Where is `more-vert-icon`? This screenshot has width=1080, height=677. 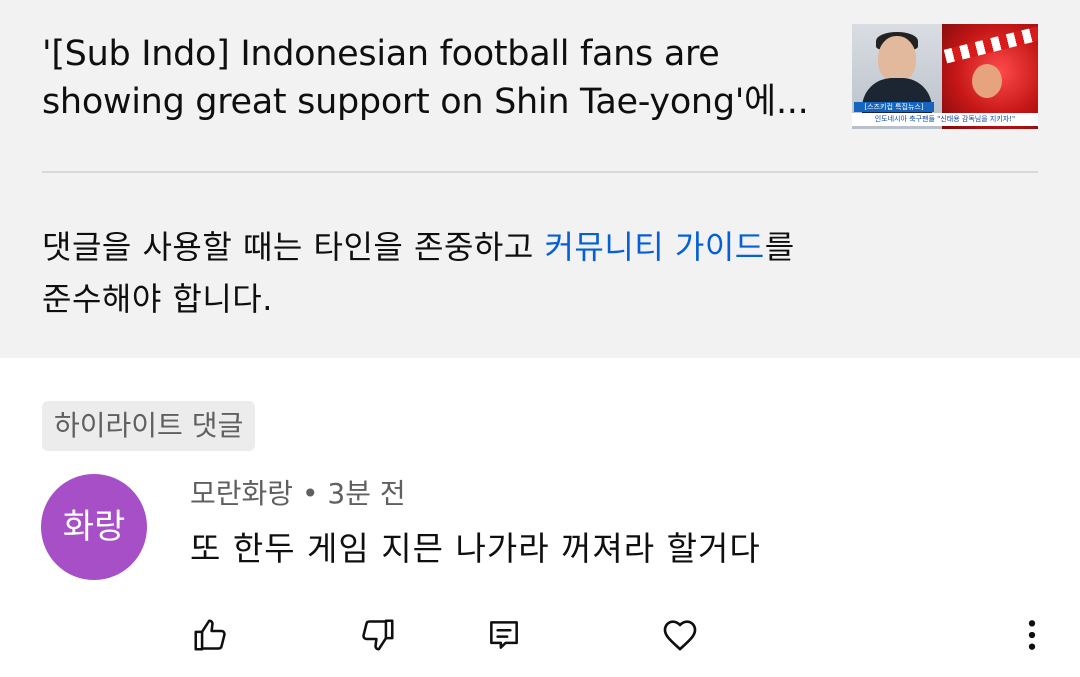
more-vert-icon is located at coordinates (1032, 635).